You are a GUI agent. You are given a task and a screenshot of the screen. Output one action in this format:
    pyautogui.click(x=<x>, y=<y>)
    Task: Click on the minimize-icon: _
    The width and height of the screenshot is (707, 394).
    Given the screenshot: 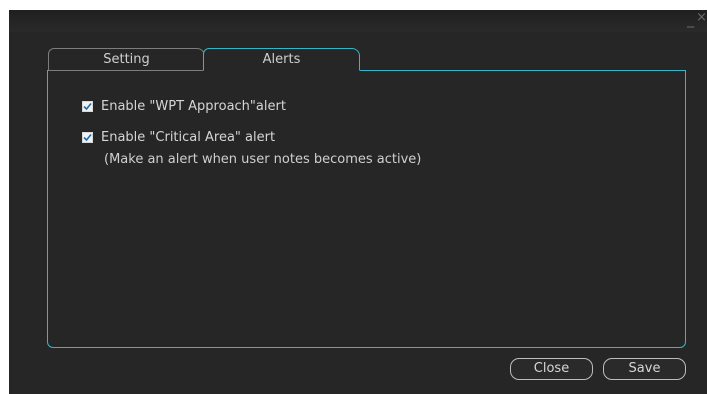 What is the action you would take?
    pyautogui.click(x=690, y=20)
    